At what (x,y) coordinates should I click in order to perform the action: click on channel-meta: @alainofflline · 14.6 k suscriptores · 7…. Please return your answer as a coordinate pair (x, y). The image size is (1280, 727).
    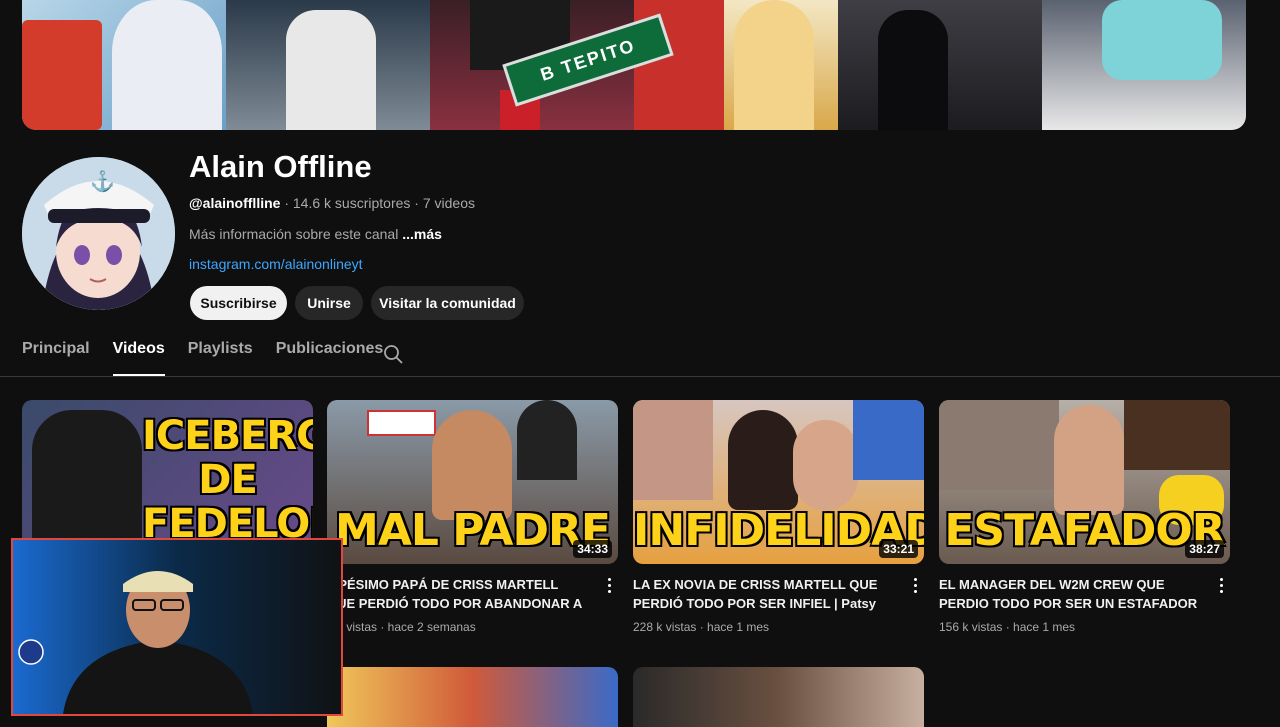
    Looking at the image, I should click on (332, 203).